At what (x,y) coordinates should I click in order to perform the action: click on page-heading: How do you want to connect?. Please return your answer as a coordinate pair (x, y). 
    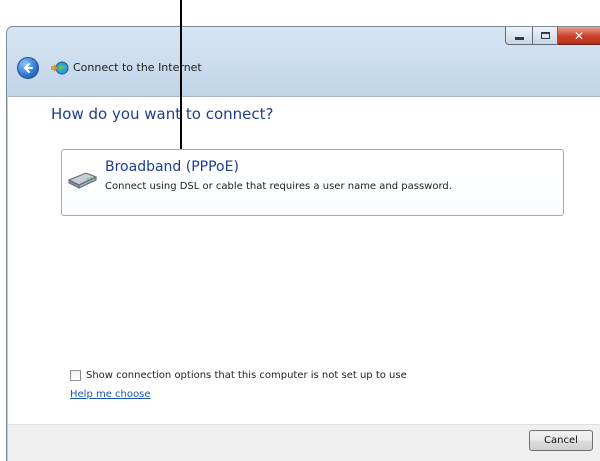
    Looking at the image, I should click on (162, 114).